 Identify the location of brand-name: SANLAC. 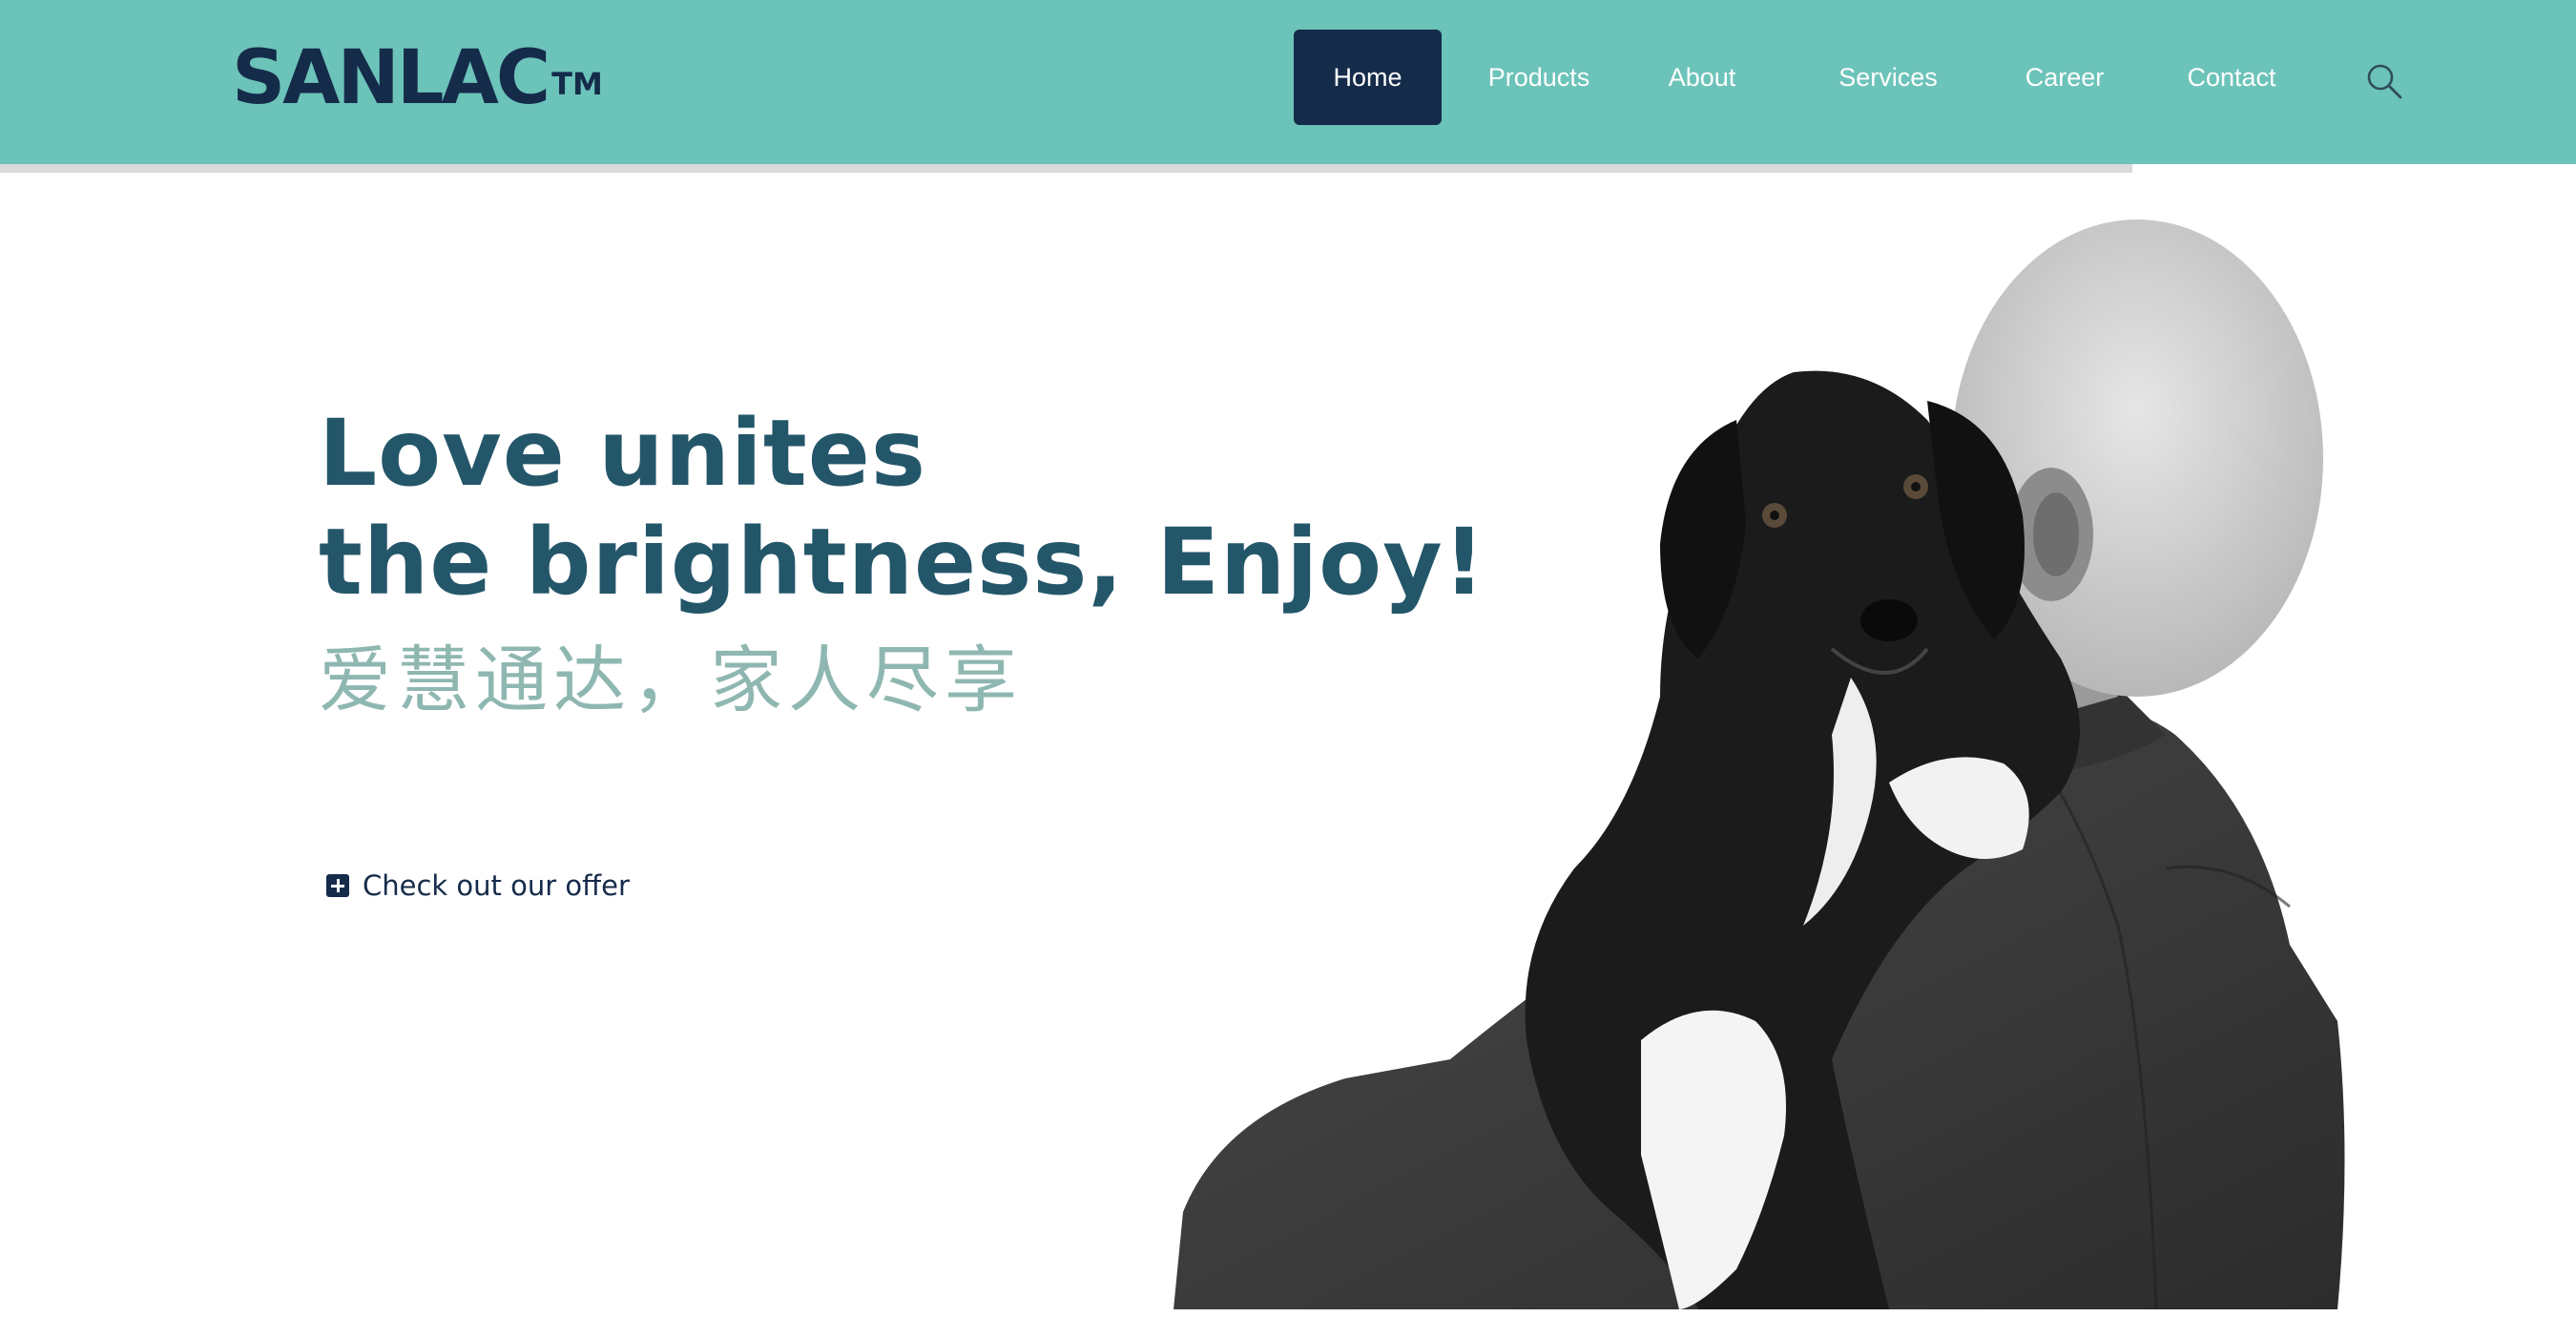
(391, 78).